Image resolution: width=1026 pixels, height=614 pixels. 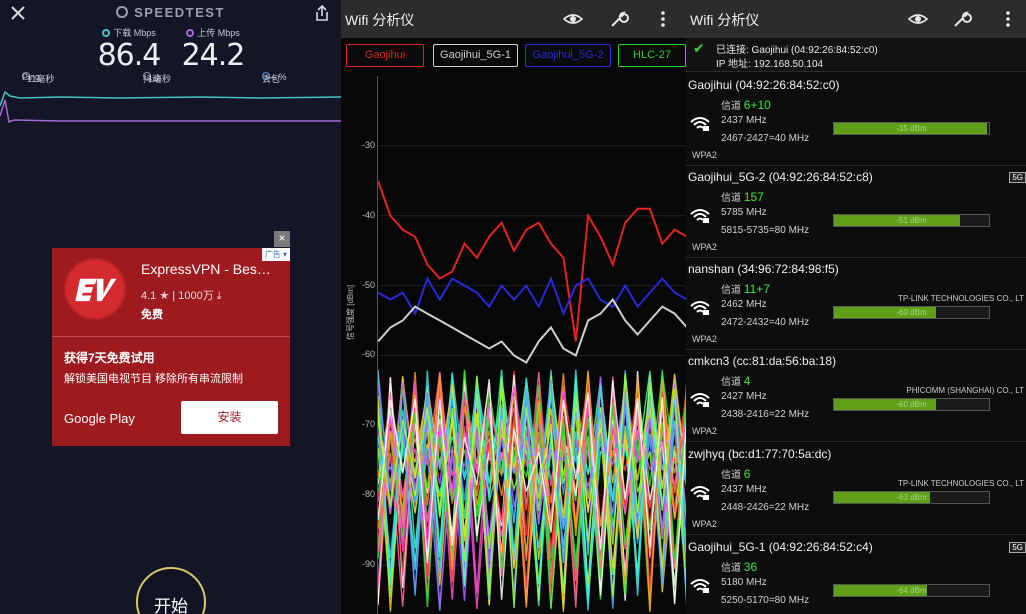 I want to click on star-icon: ★, so click(x=164, y=296).